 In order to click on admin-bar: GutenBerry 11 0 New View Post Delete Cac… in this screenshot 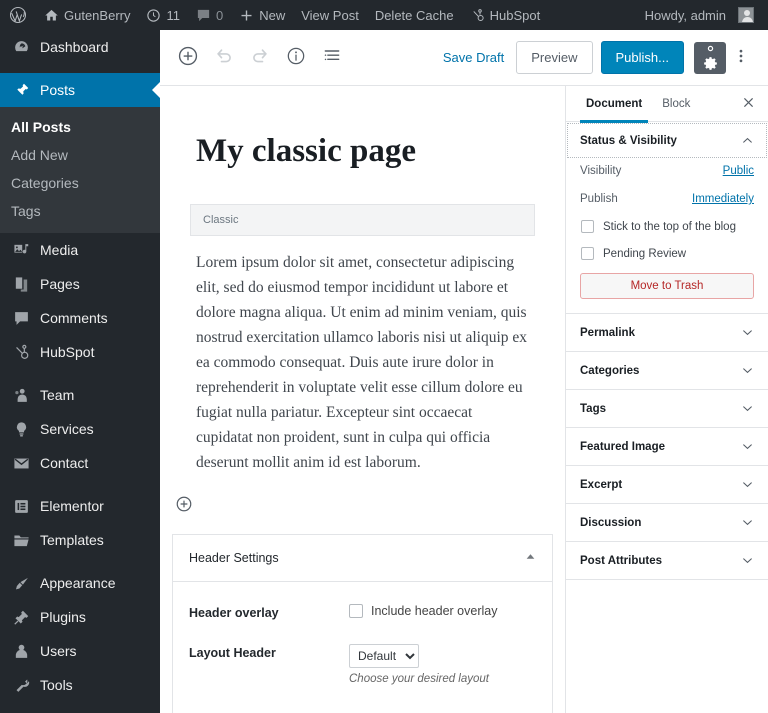, I will do `click(384, 15)`.